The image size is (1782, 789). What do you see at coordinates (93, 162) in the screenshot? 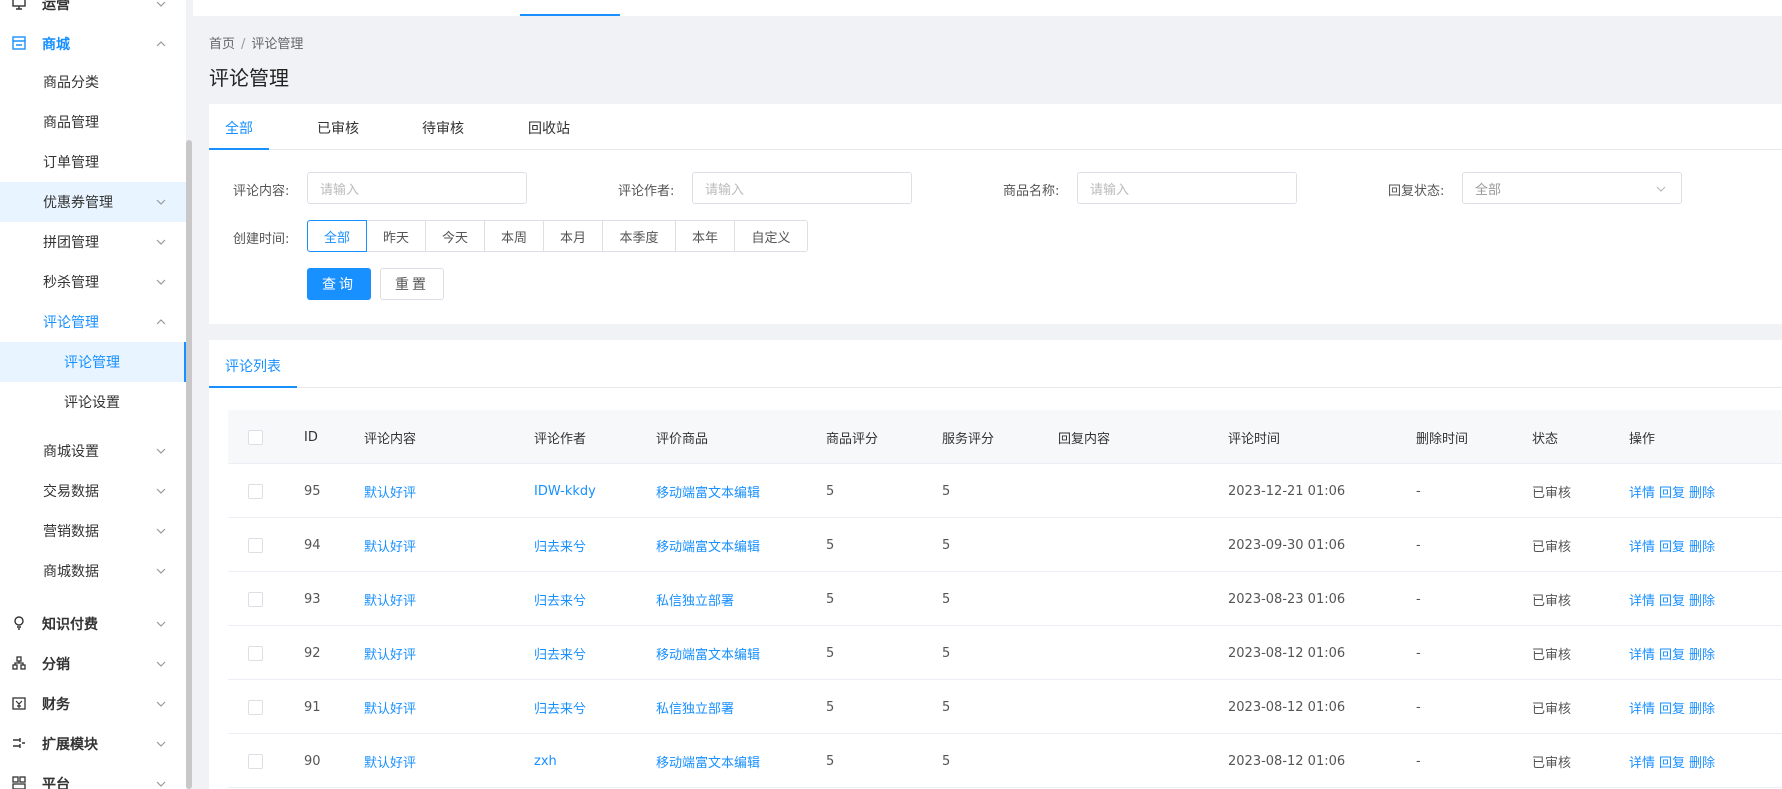
I see `sidebar-item-order-management: 订单管理` at bounding box center [93, 162].